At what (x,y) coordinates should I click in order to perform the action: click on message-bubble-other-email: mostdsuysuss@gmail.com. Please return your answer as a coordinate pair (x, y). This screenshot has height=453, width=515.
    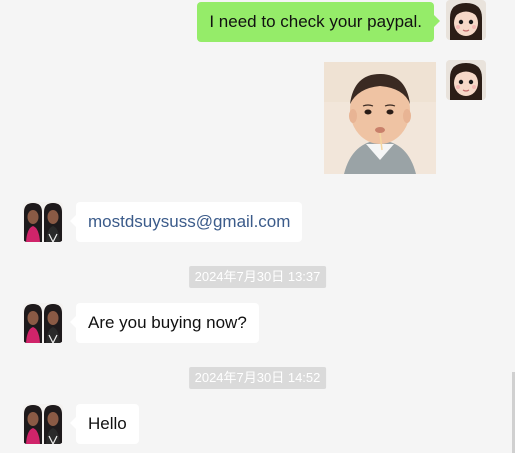
    Looking at the image, I should click on (186, 222).